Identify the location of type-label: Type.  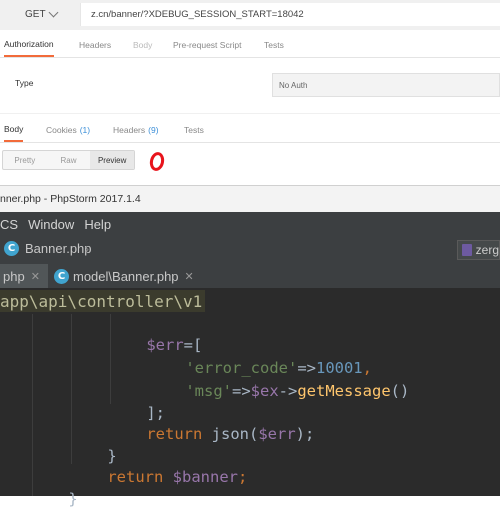
(24, 83).